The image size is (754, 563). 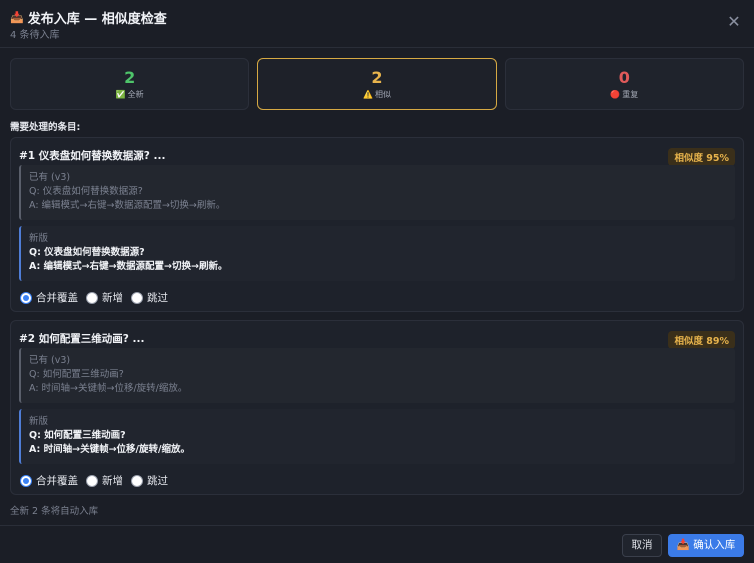 I want to click on existing-answer: A: 时间轴→关键帧→位移/旋转/缩放。, so click(x=108, y=388).